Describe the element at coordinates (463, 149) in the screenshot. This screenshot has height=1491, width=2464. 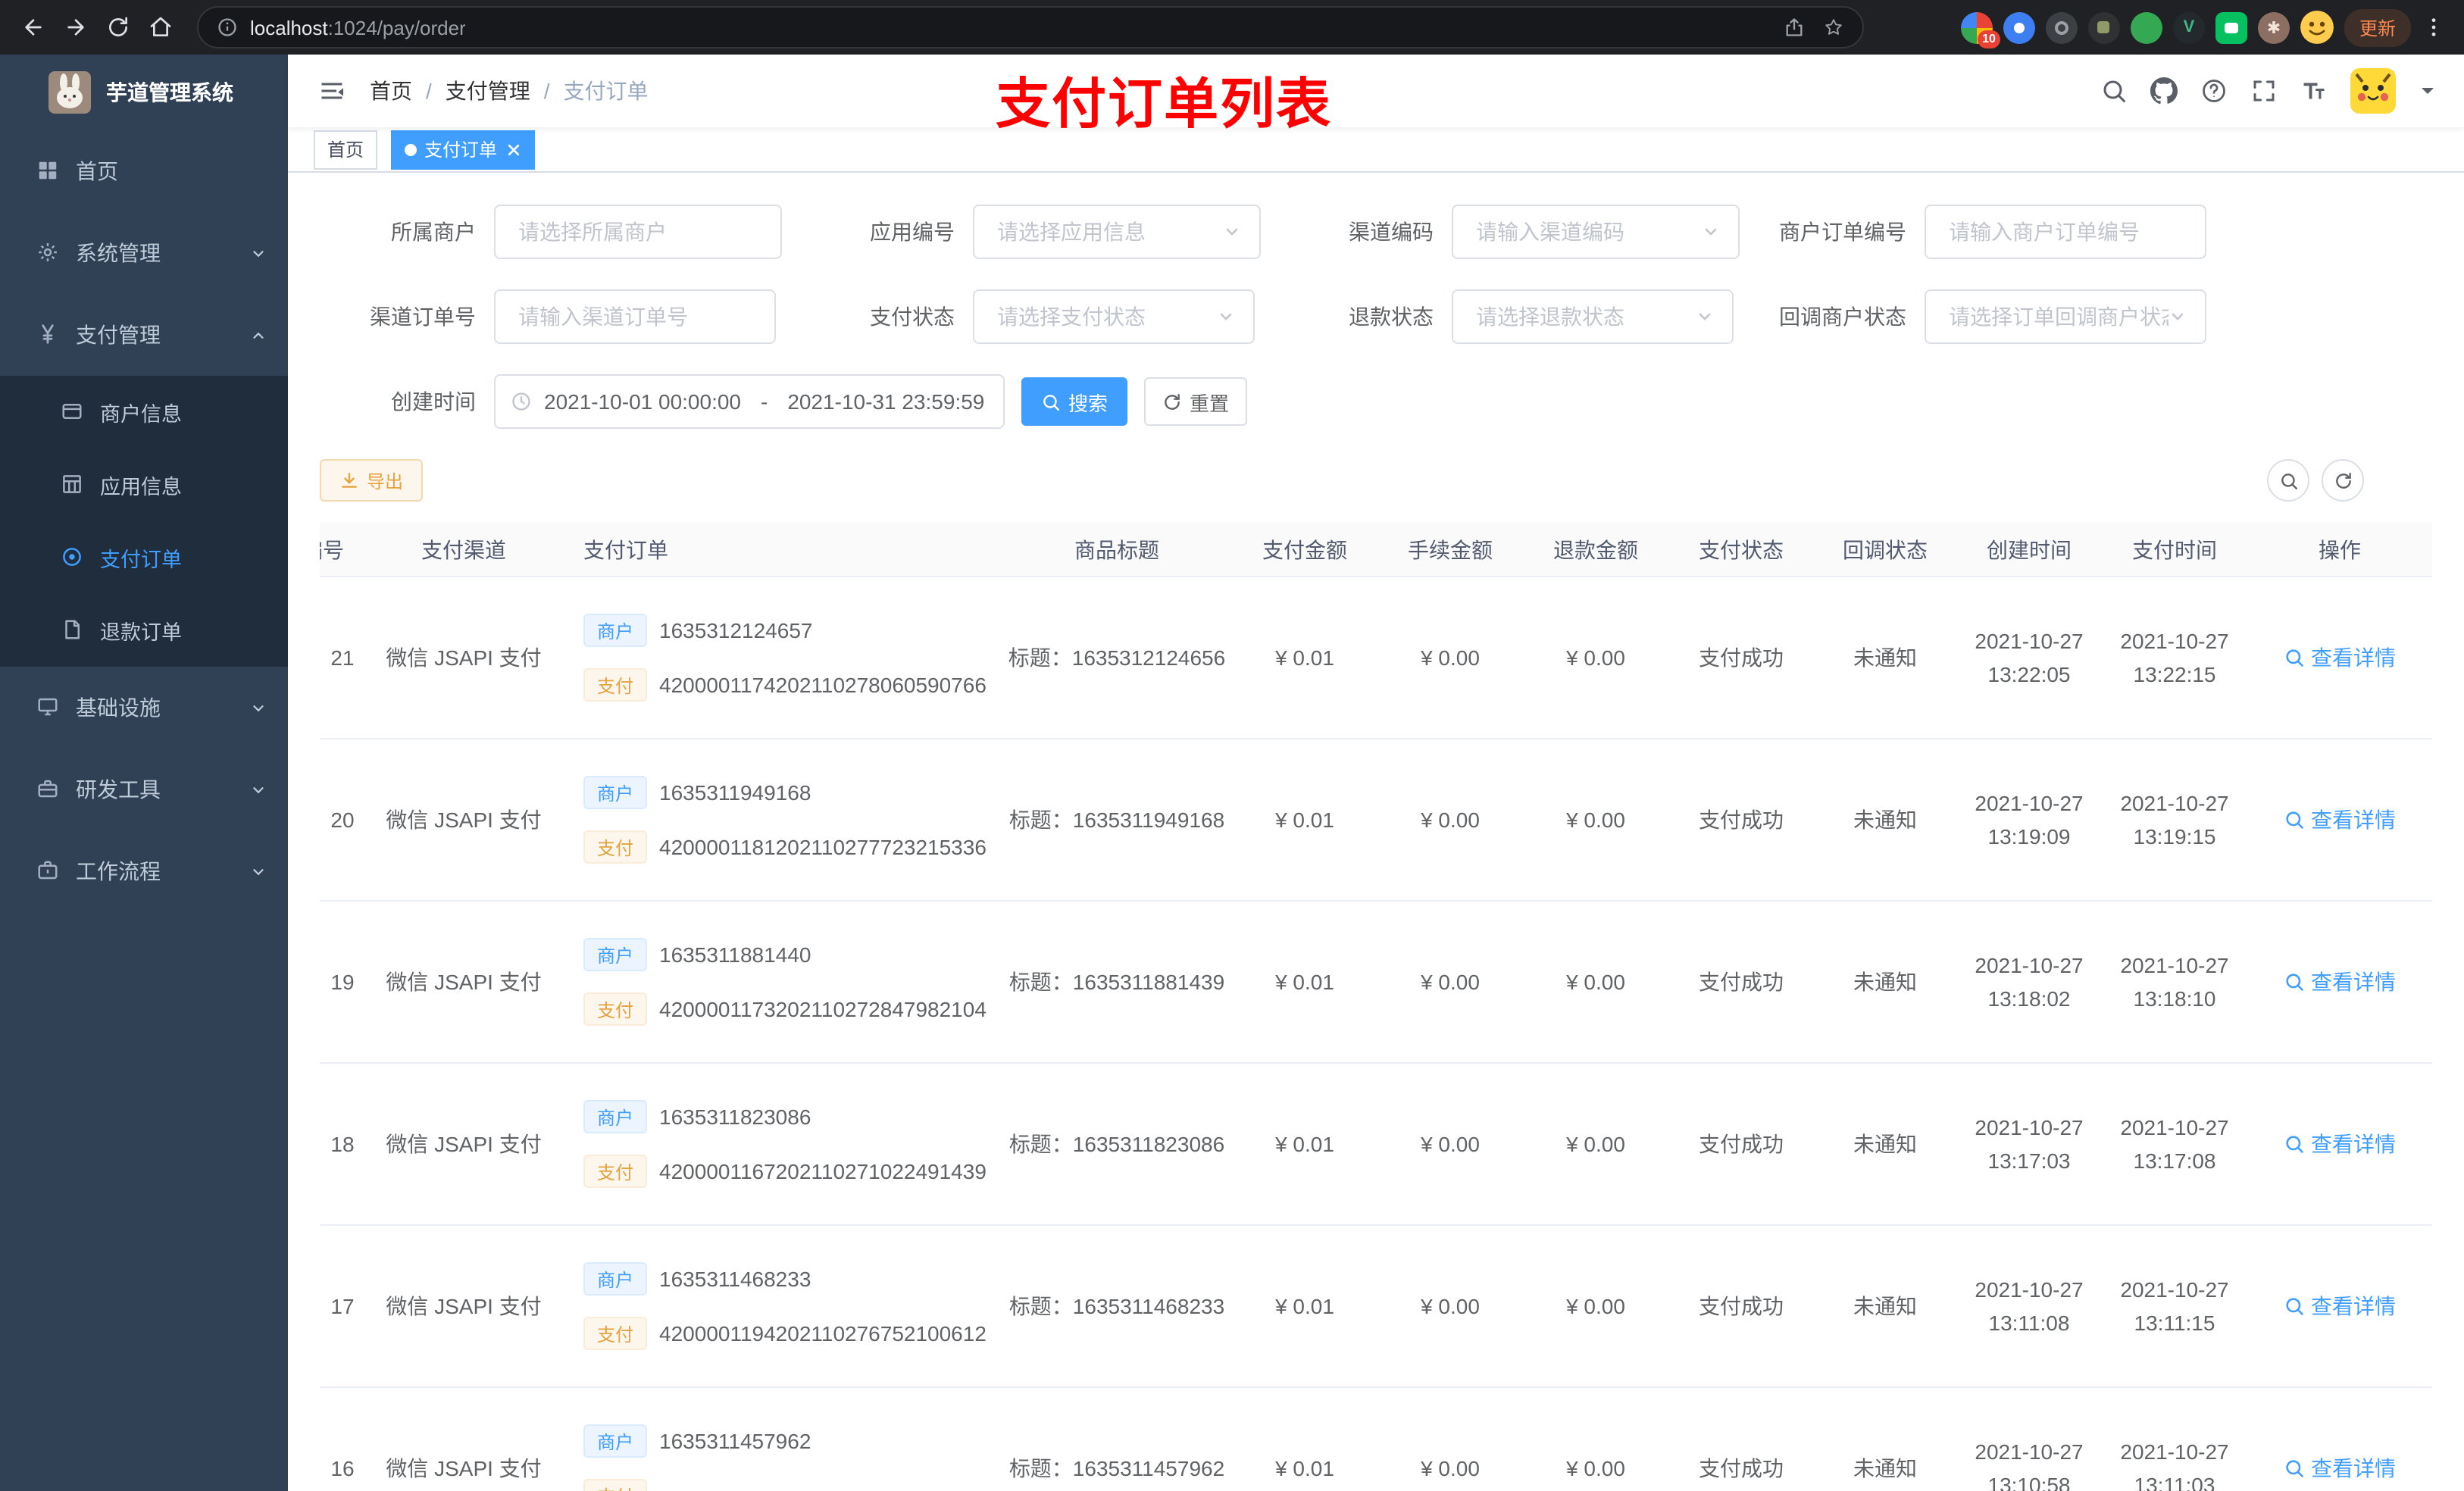
I see `tab-payment-orders: 支付订单` at that location.